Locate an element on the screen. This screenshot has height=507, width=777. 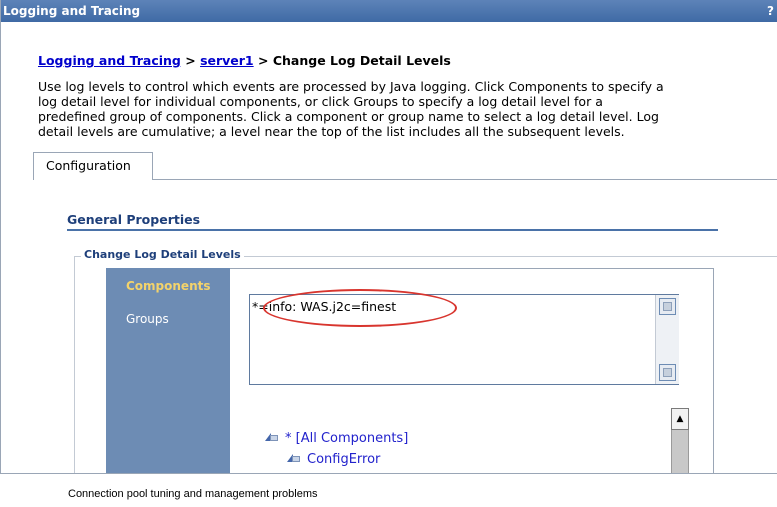
tree-item-label: * [All Components] is located at coordinates (347, 438).